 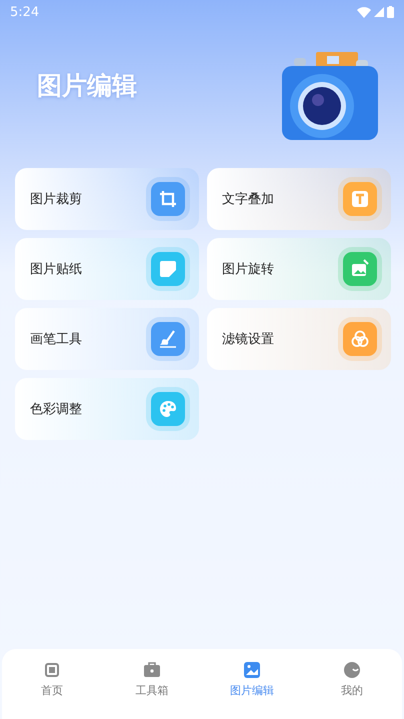 I want to click on page-title: 图片编辑, so click(x=87, y=86).